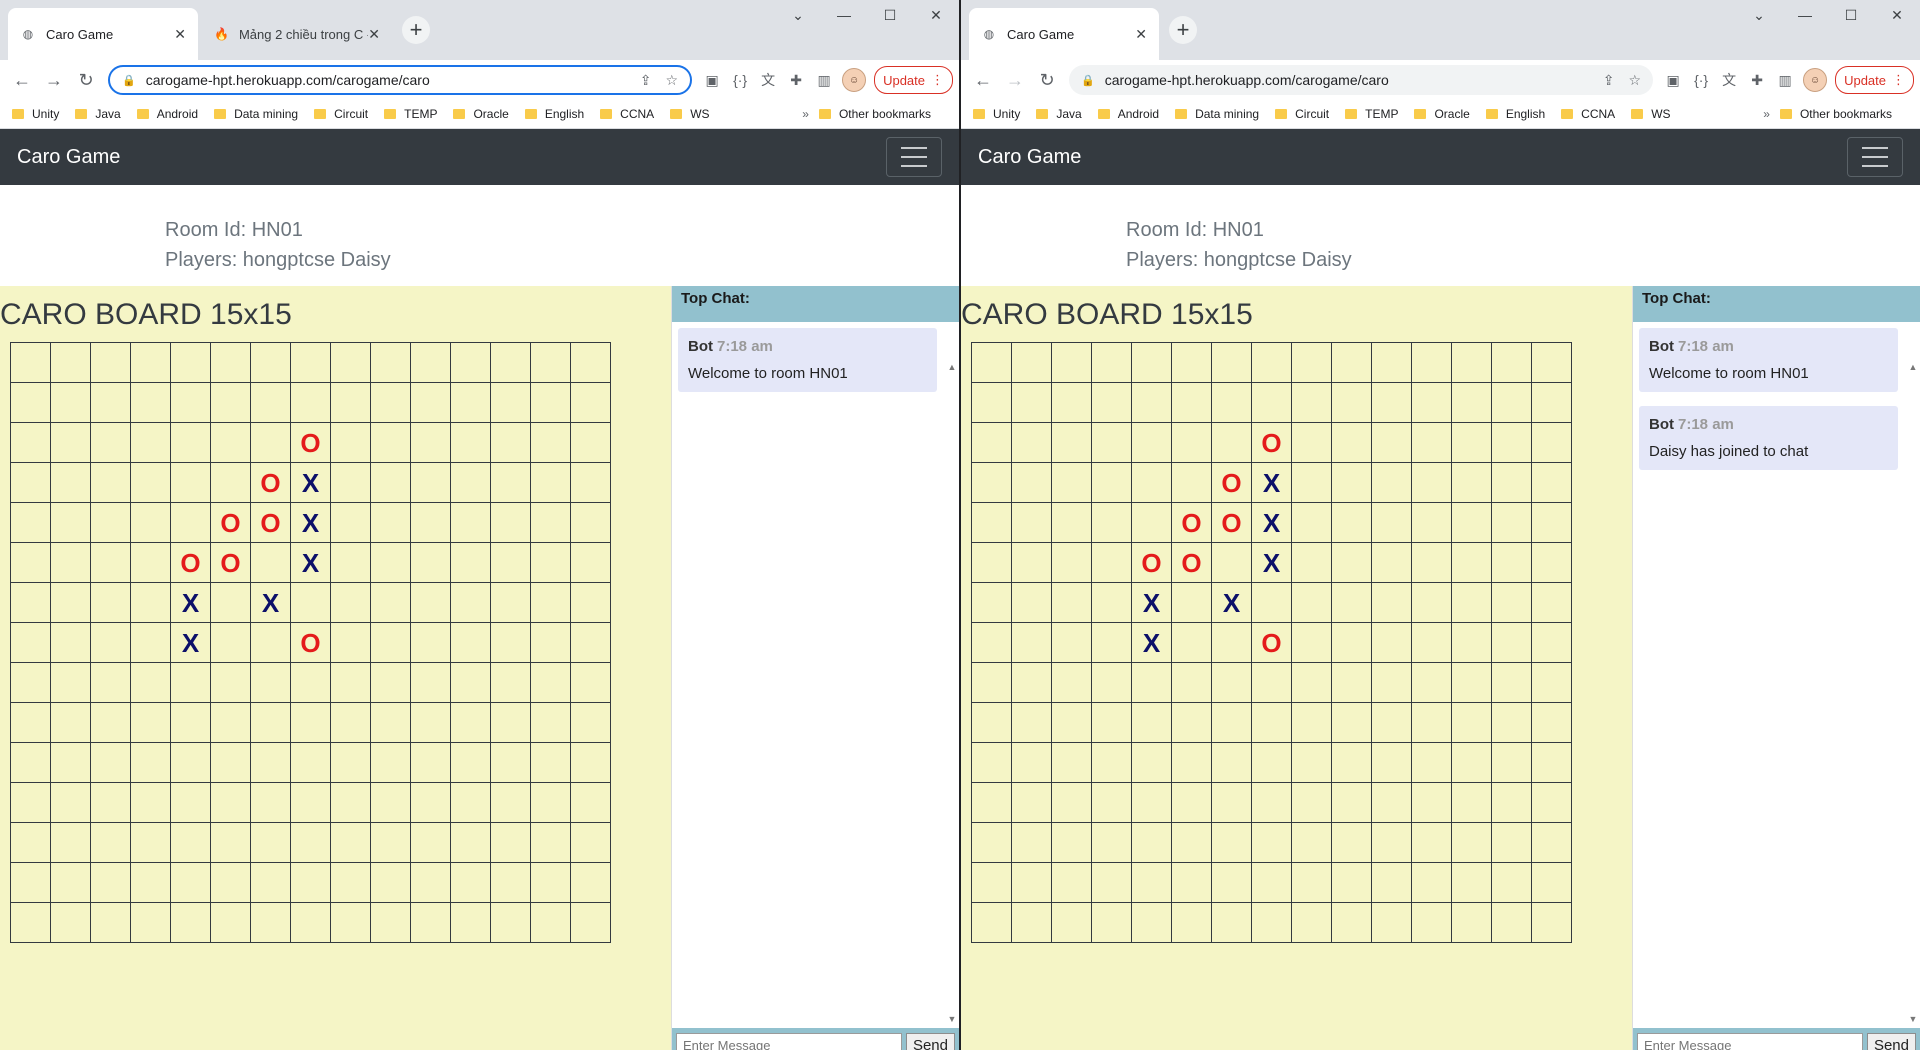 The image size is (1920, 1050). I want to click on message-input, so click(1750, 1041).